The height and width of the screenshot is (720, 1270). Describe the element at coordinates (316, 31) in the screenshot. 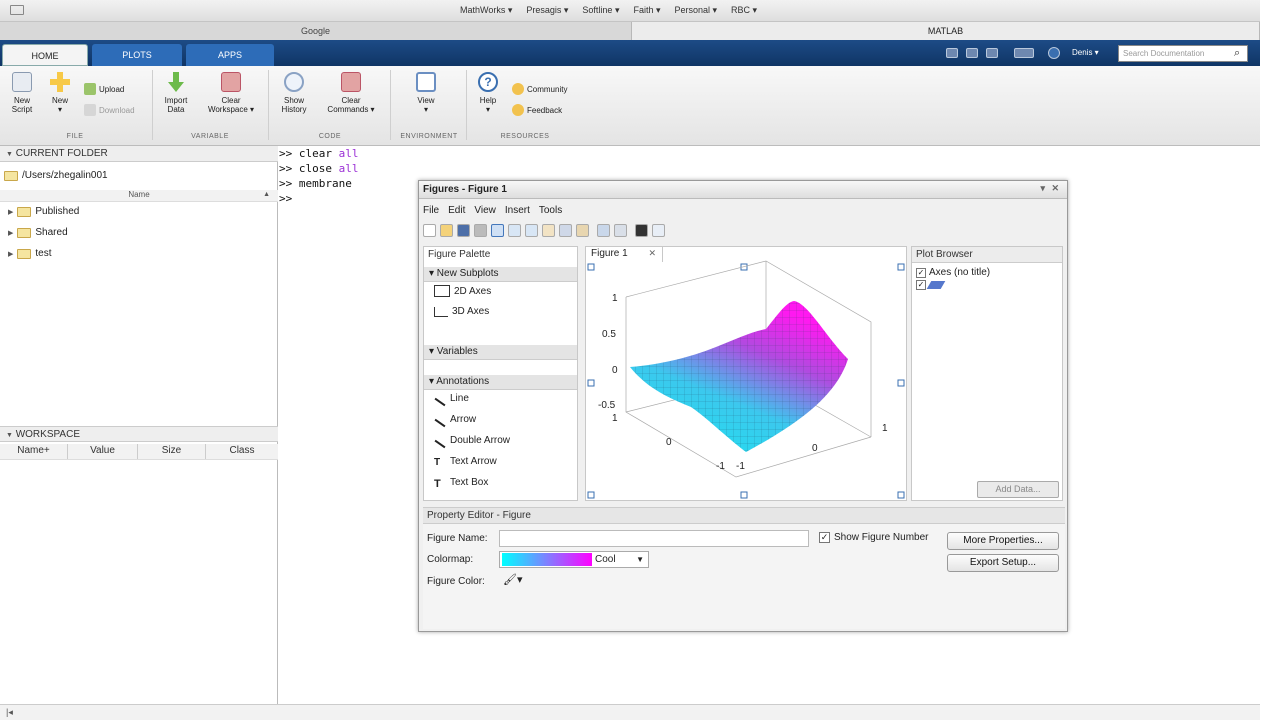

I see `tab-google: Google` at that location.